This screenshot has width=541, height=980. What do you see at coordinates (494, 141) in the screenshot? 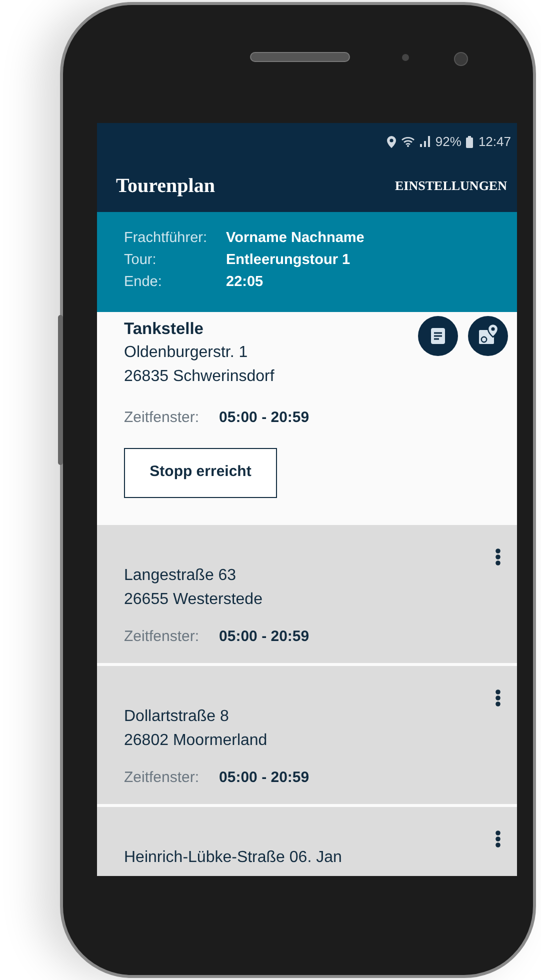
I see `status-time: 12:47` at bounding box center [494, 141].